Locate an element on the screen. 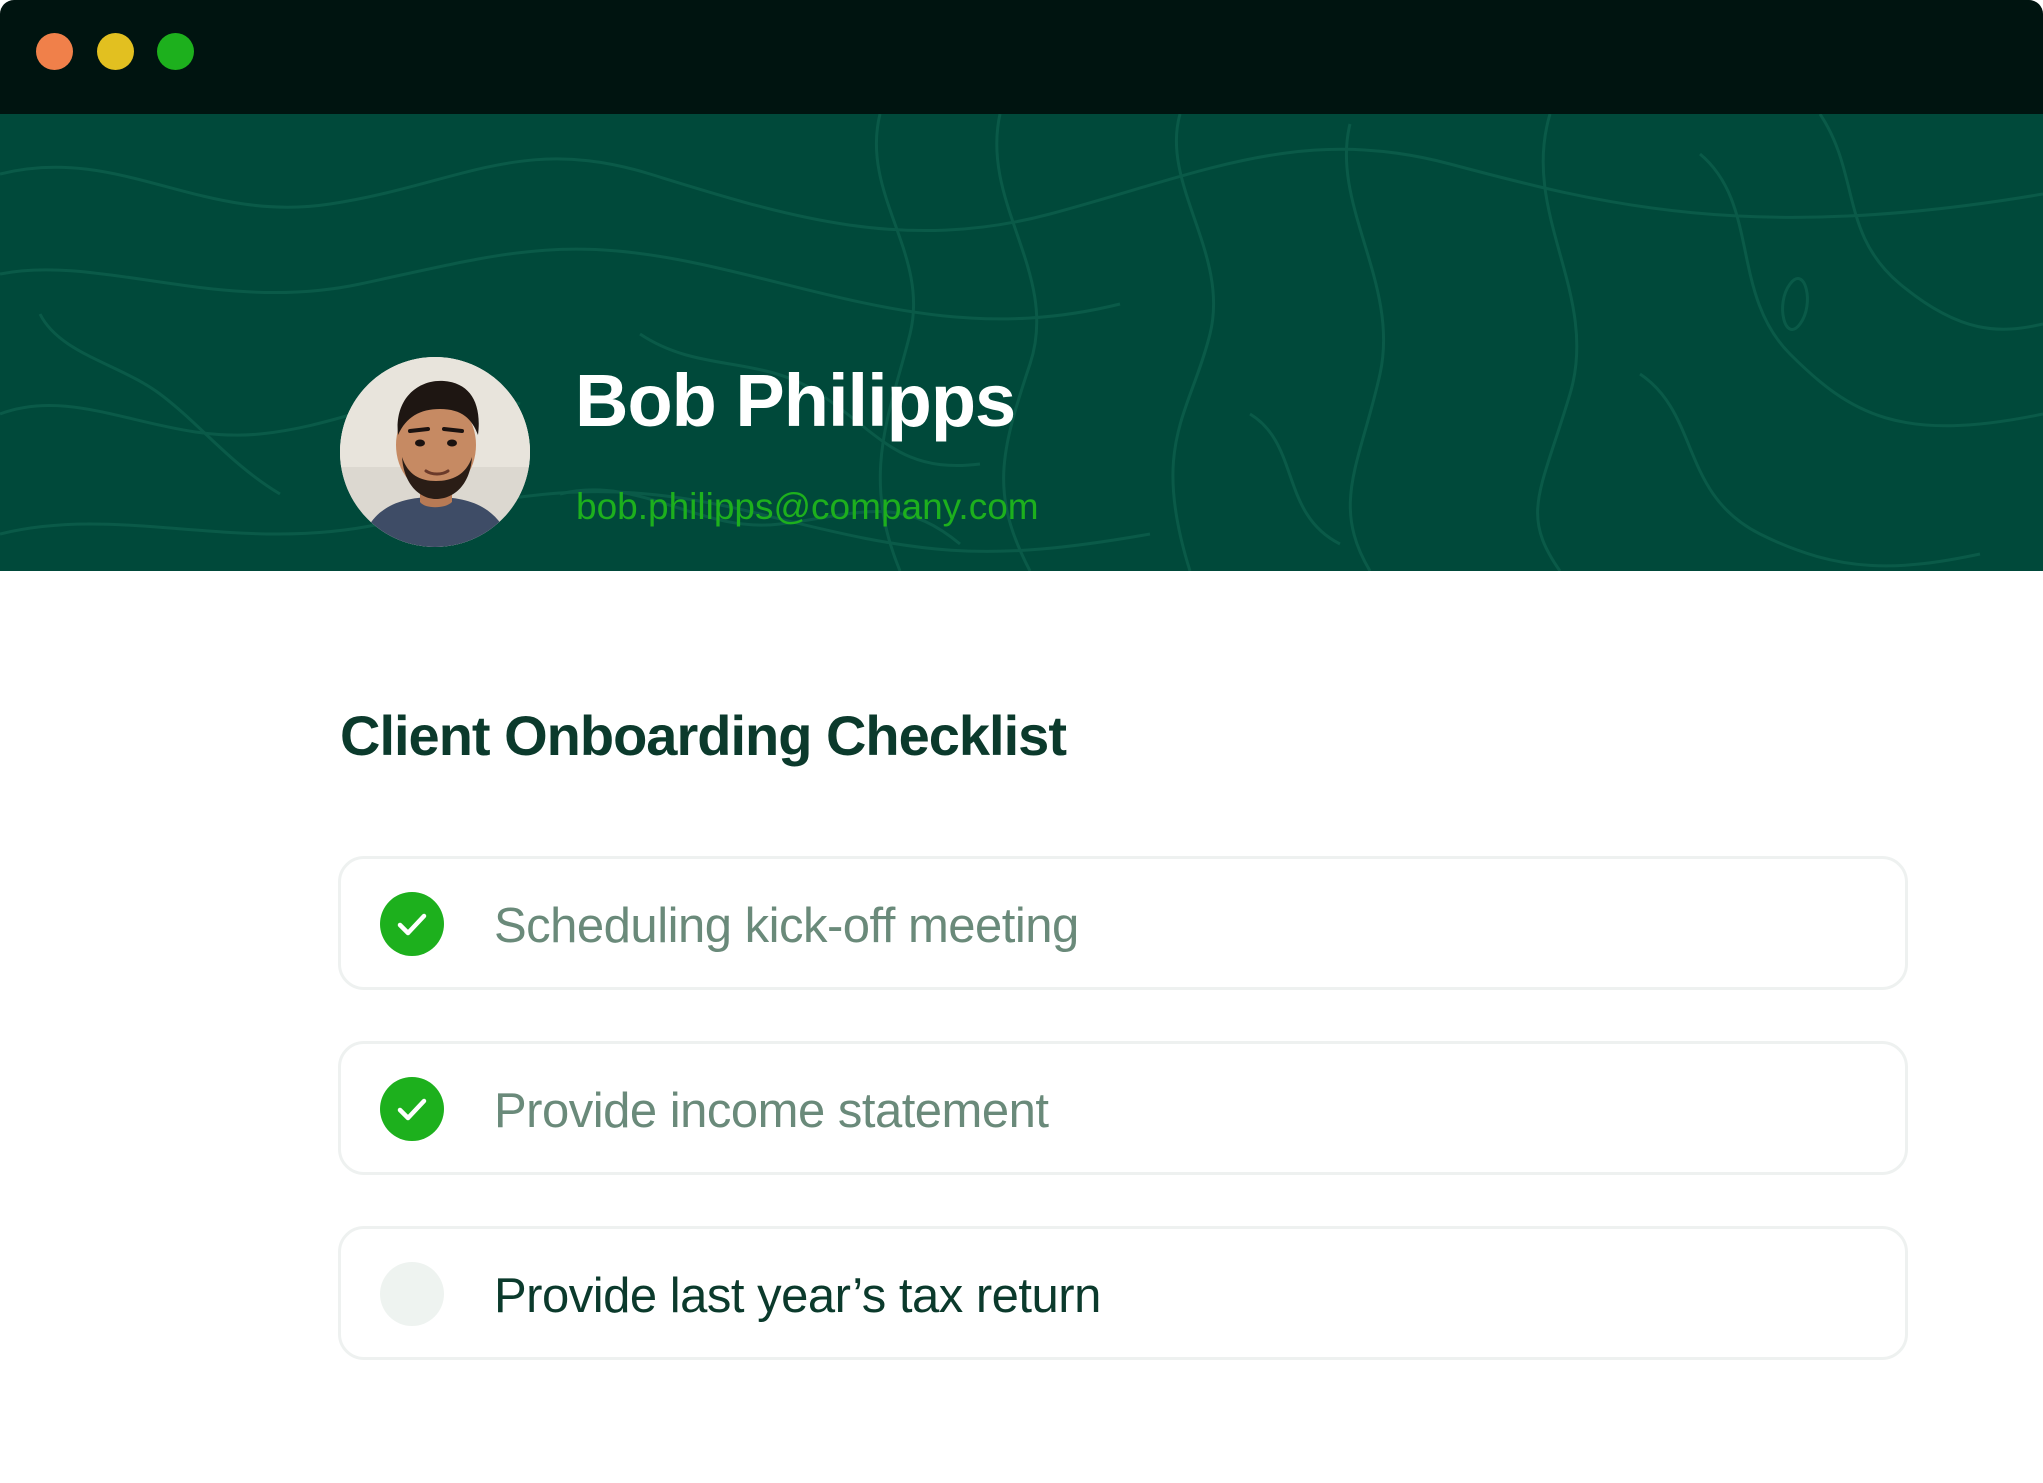  maximize-window-button is located at coordinates (175, 51).